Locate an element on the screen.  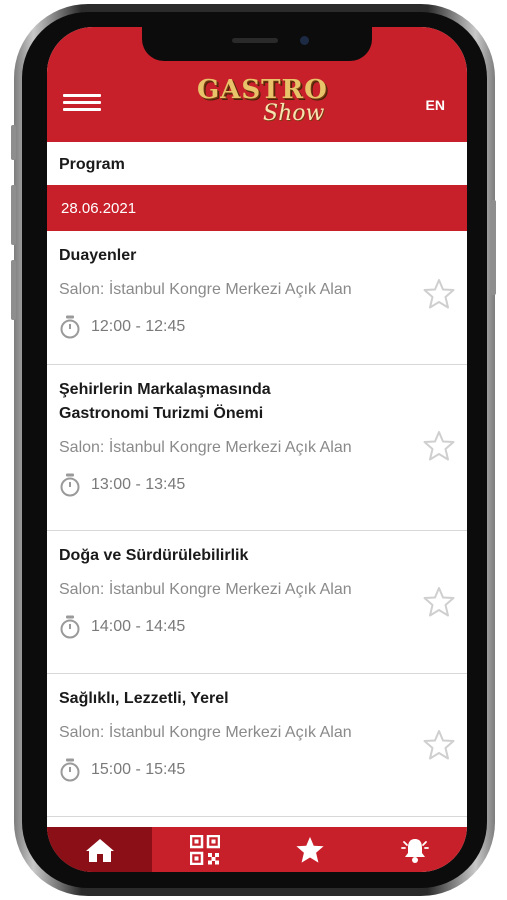
logo-text-show: Show is located at coordinates (294, 113).